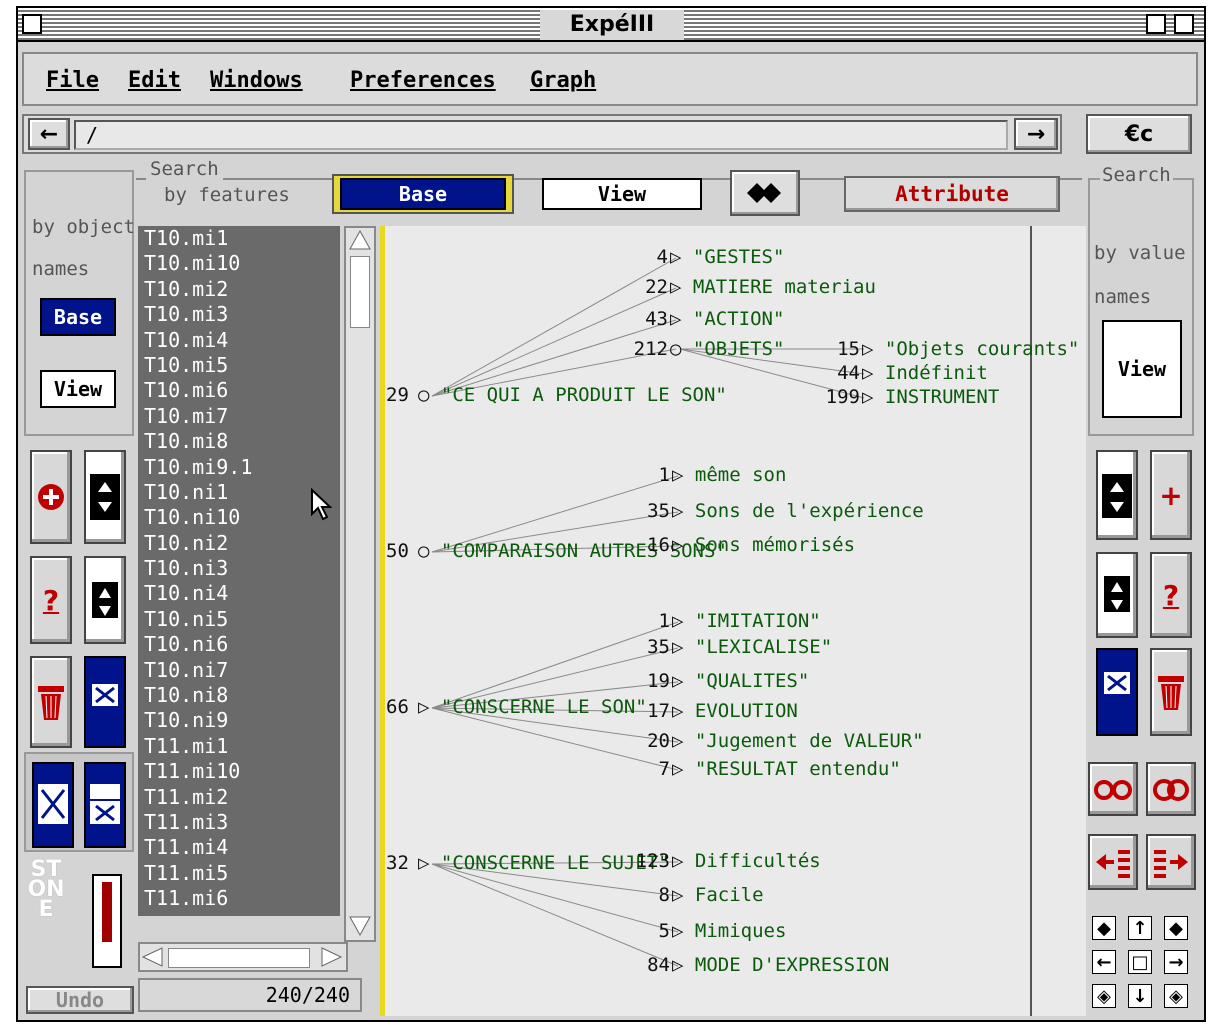  I want to click on graph-node: ▷ "ACTION", so click(727, 319).